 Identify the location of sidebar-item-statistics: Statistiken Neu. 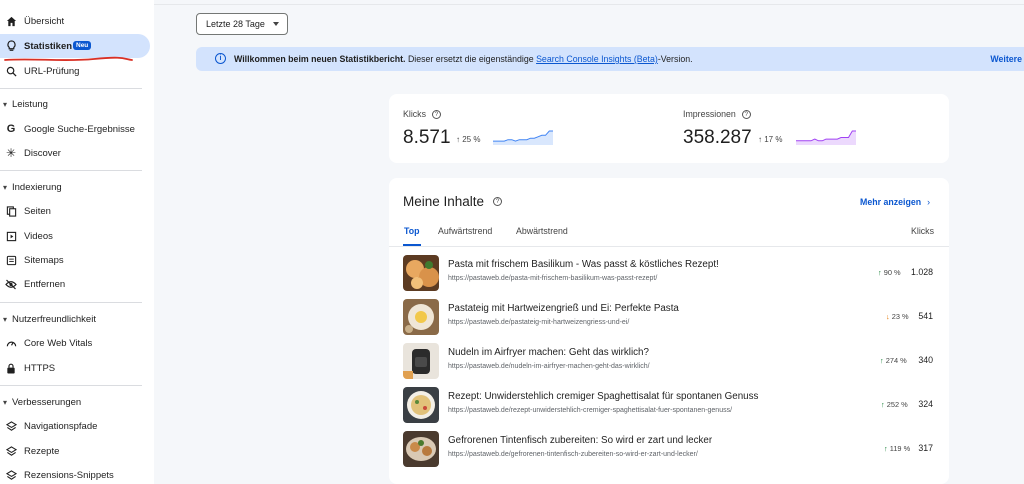
(75, 46).